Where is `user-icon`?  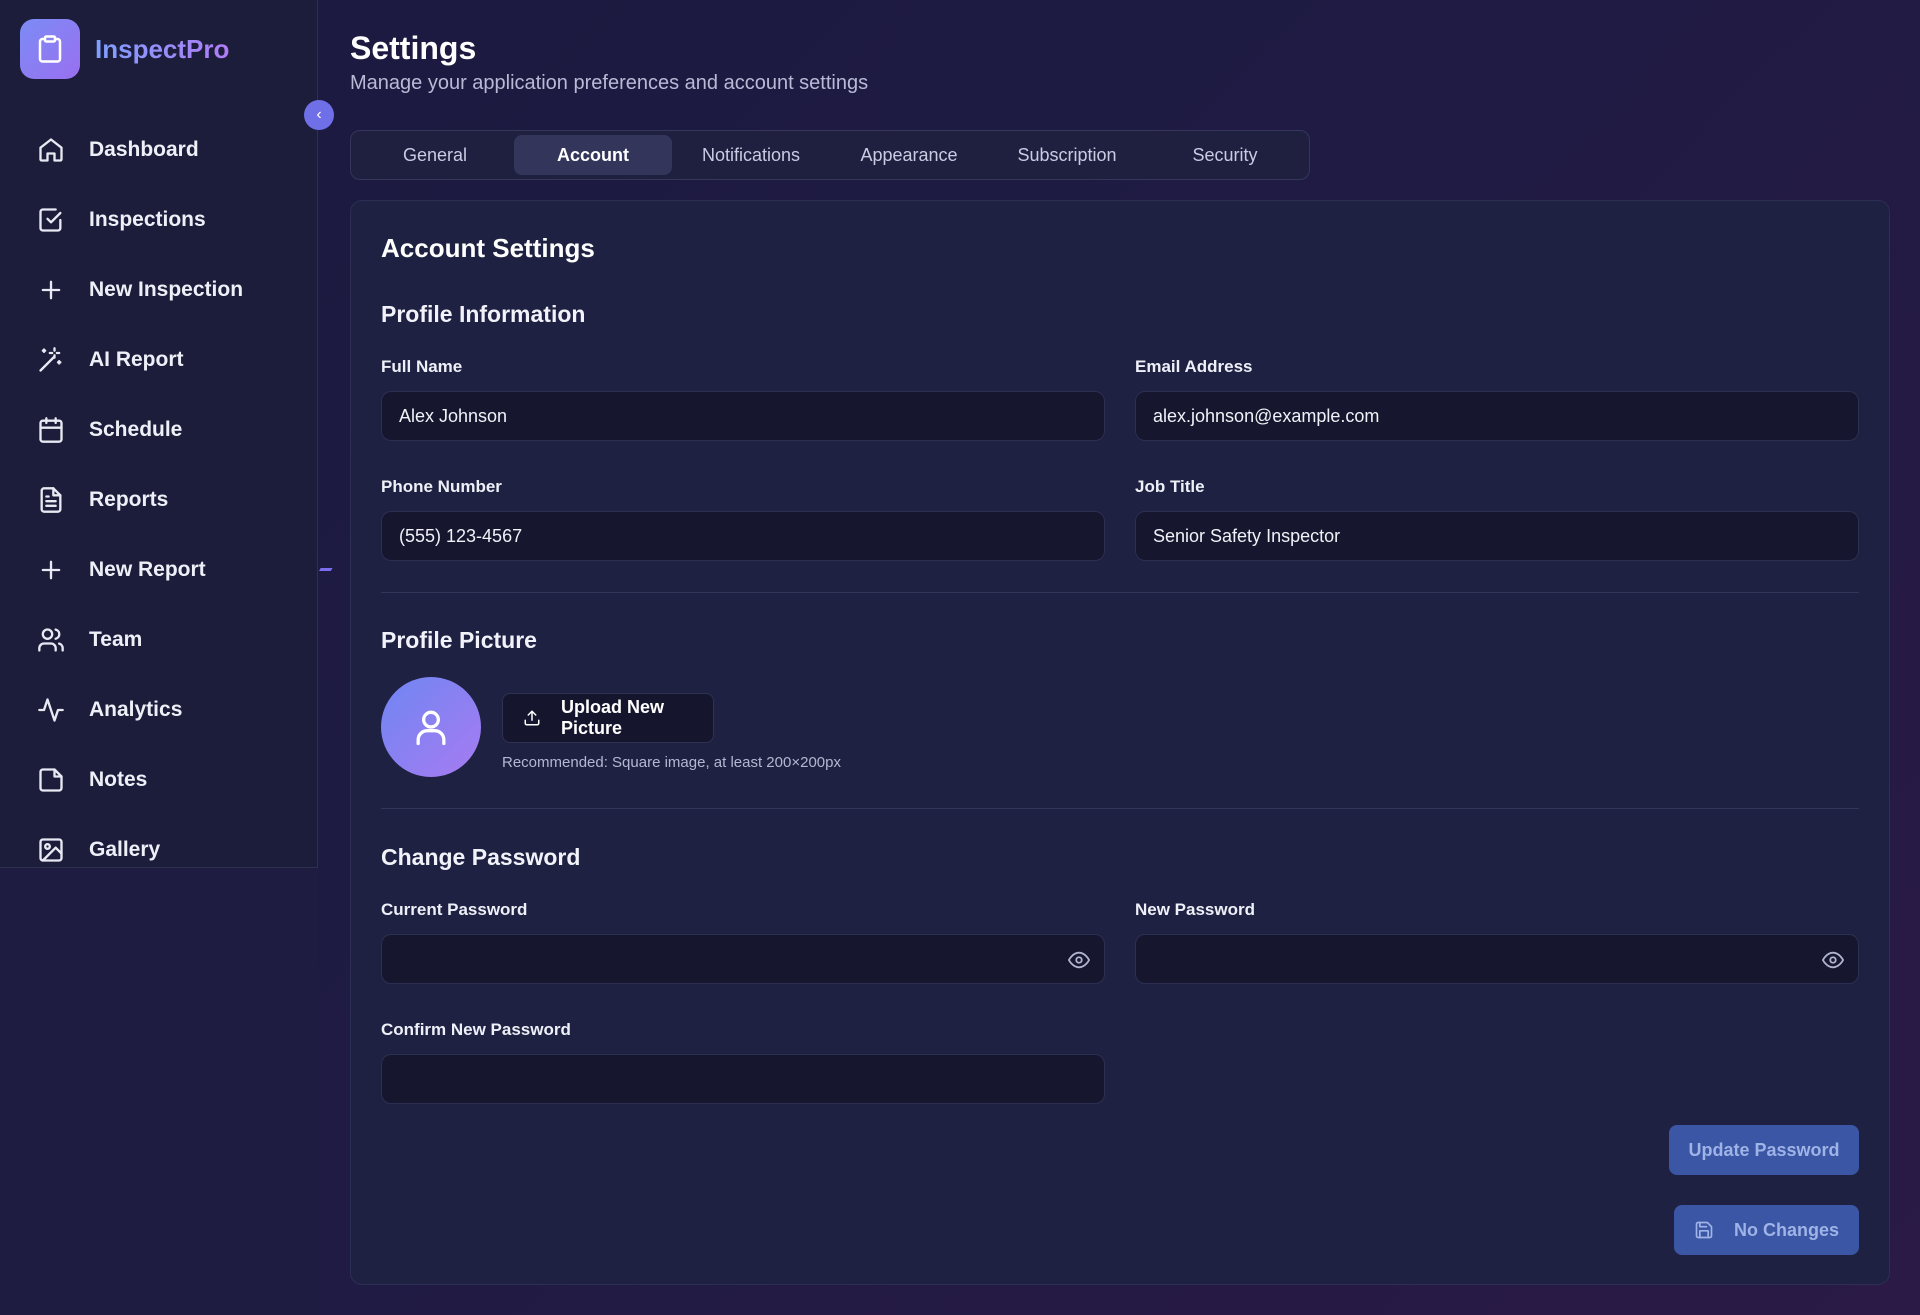 user-icon is located at coordinates (431, 728).